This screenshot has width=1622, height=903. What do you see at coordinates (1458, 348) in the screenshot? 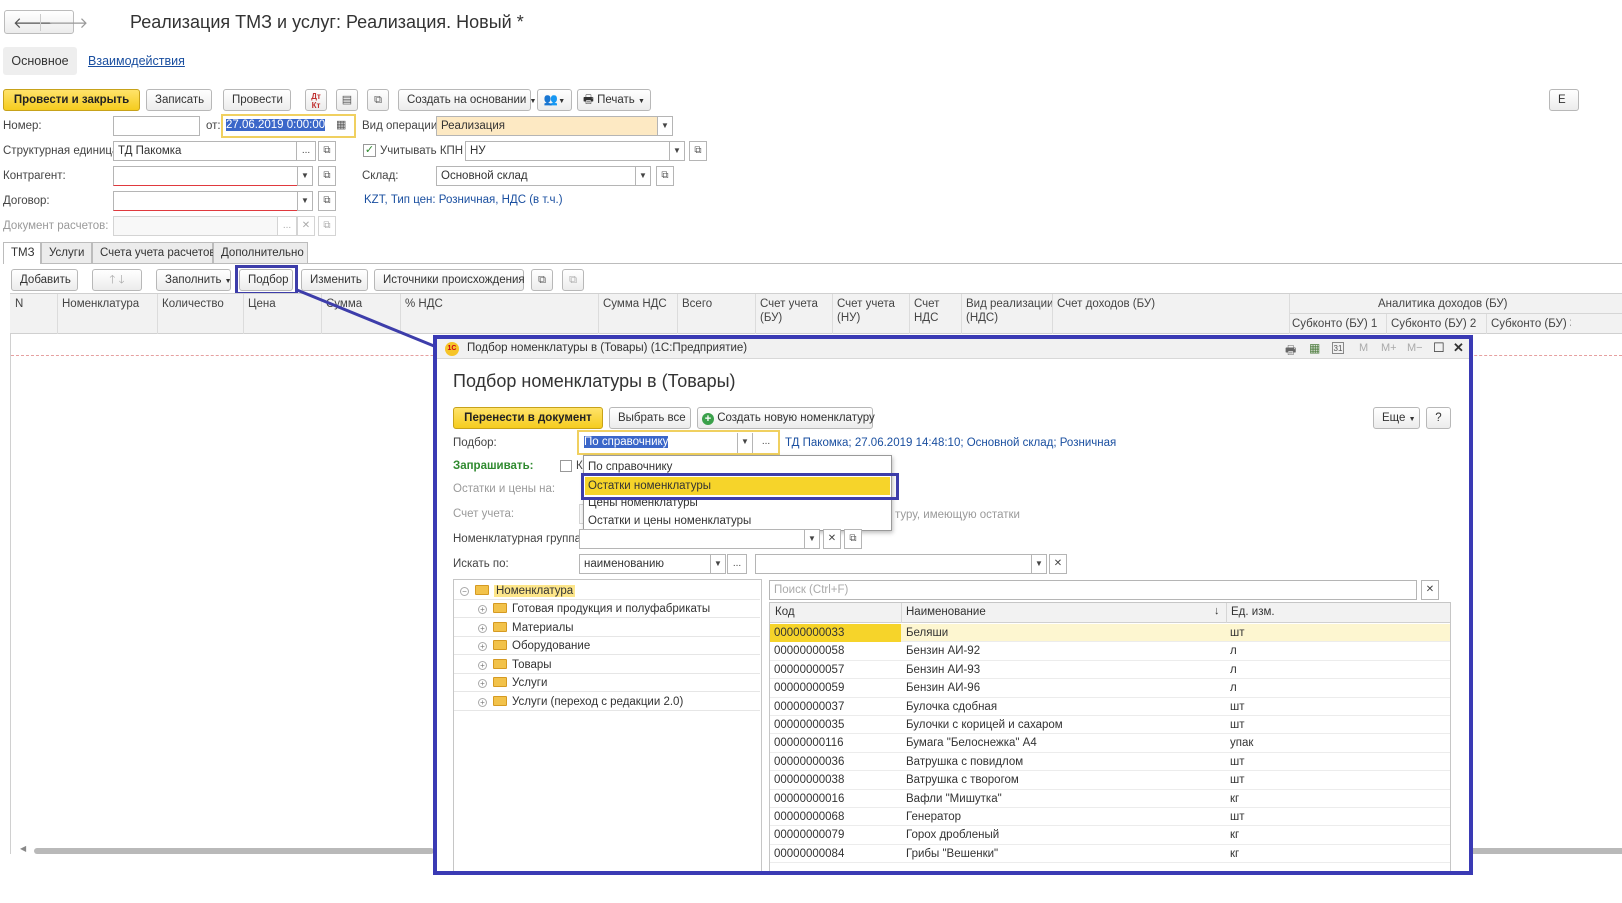
I see `close-icon: ✕` at bounding box center [1458, 348].